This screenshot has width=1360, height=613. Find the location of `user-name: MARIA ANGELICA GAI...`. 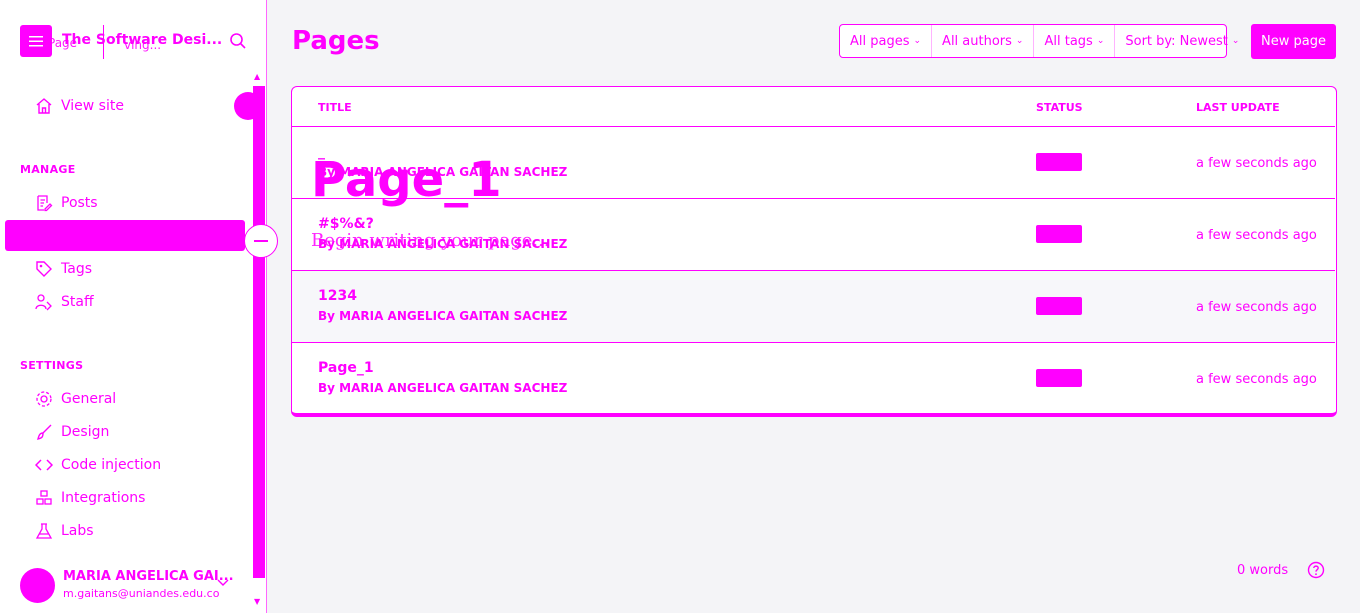

user-name: MARIA ANGELICA GAI... is located at coordinates (148, 576).